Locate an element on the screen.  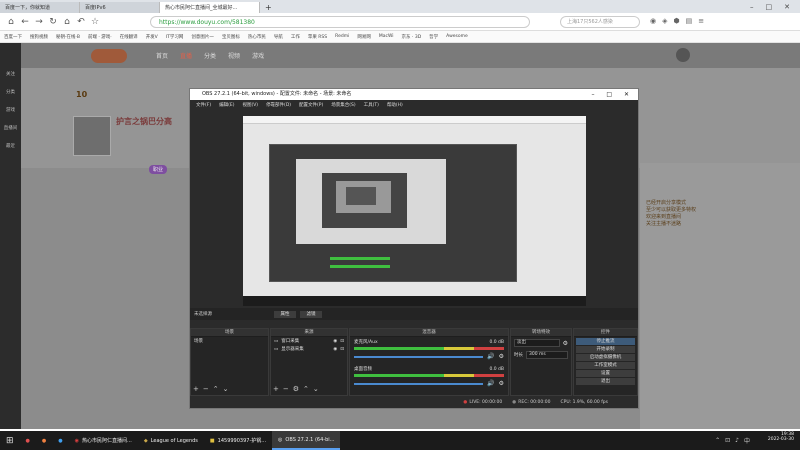
url-input: https://www.douyu.com/581380 is located at coordinates (340, 22).